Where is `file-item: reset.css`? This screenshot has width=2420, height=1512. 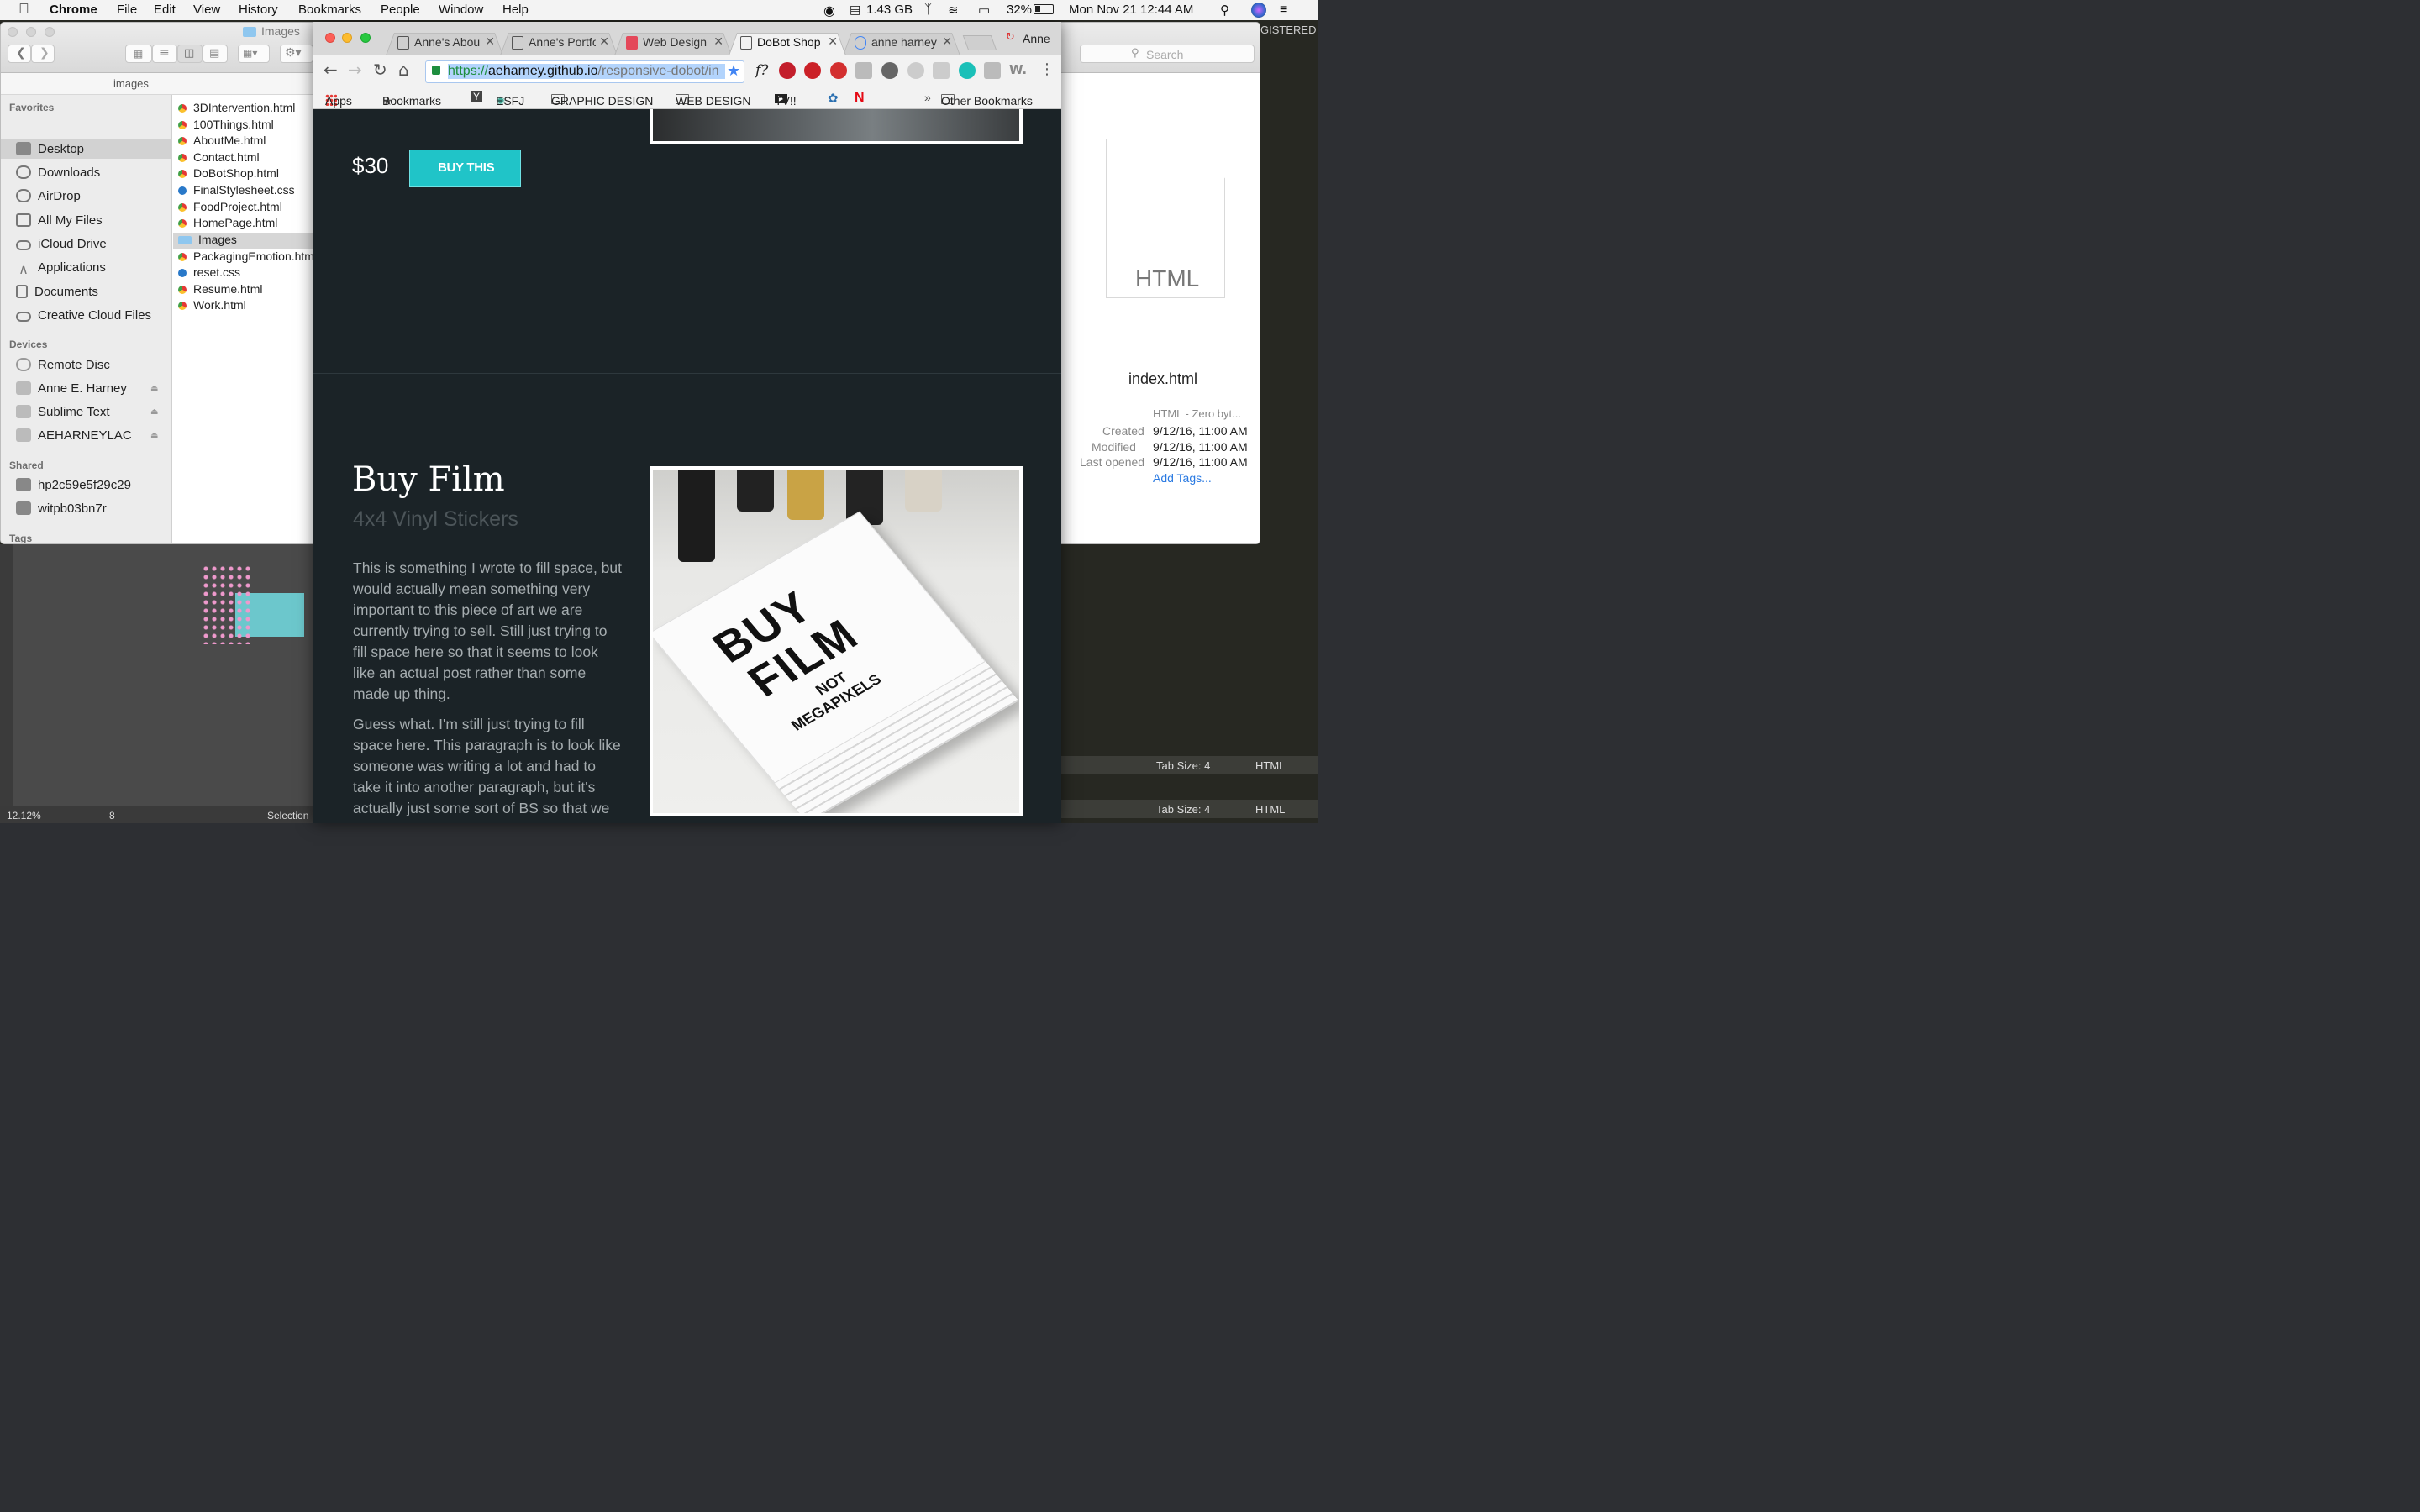 file-item: reset.css is located at coordinates (209, 273).